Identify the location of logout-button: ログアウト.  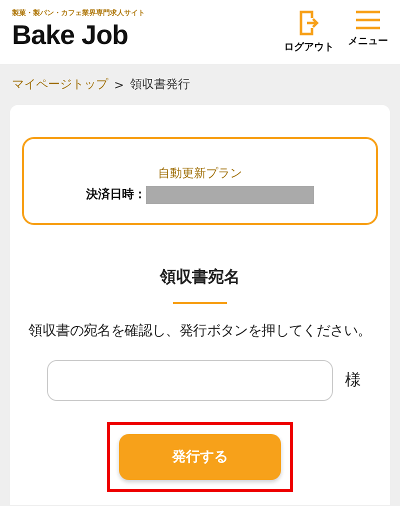
(309, 31).